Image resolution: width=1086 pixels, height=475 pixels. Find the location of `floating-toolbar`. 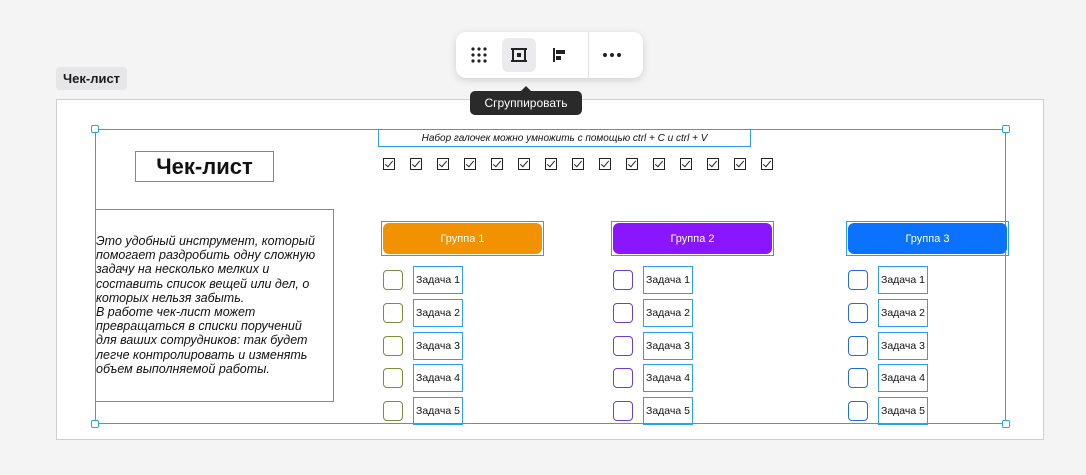

floating-toolbar is located at coordinates (549, 55).